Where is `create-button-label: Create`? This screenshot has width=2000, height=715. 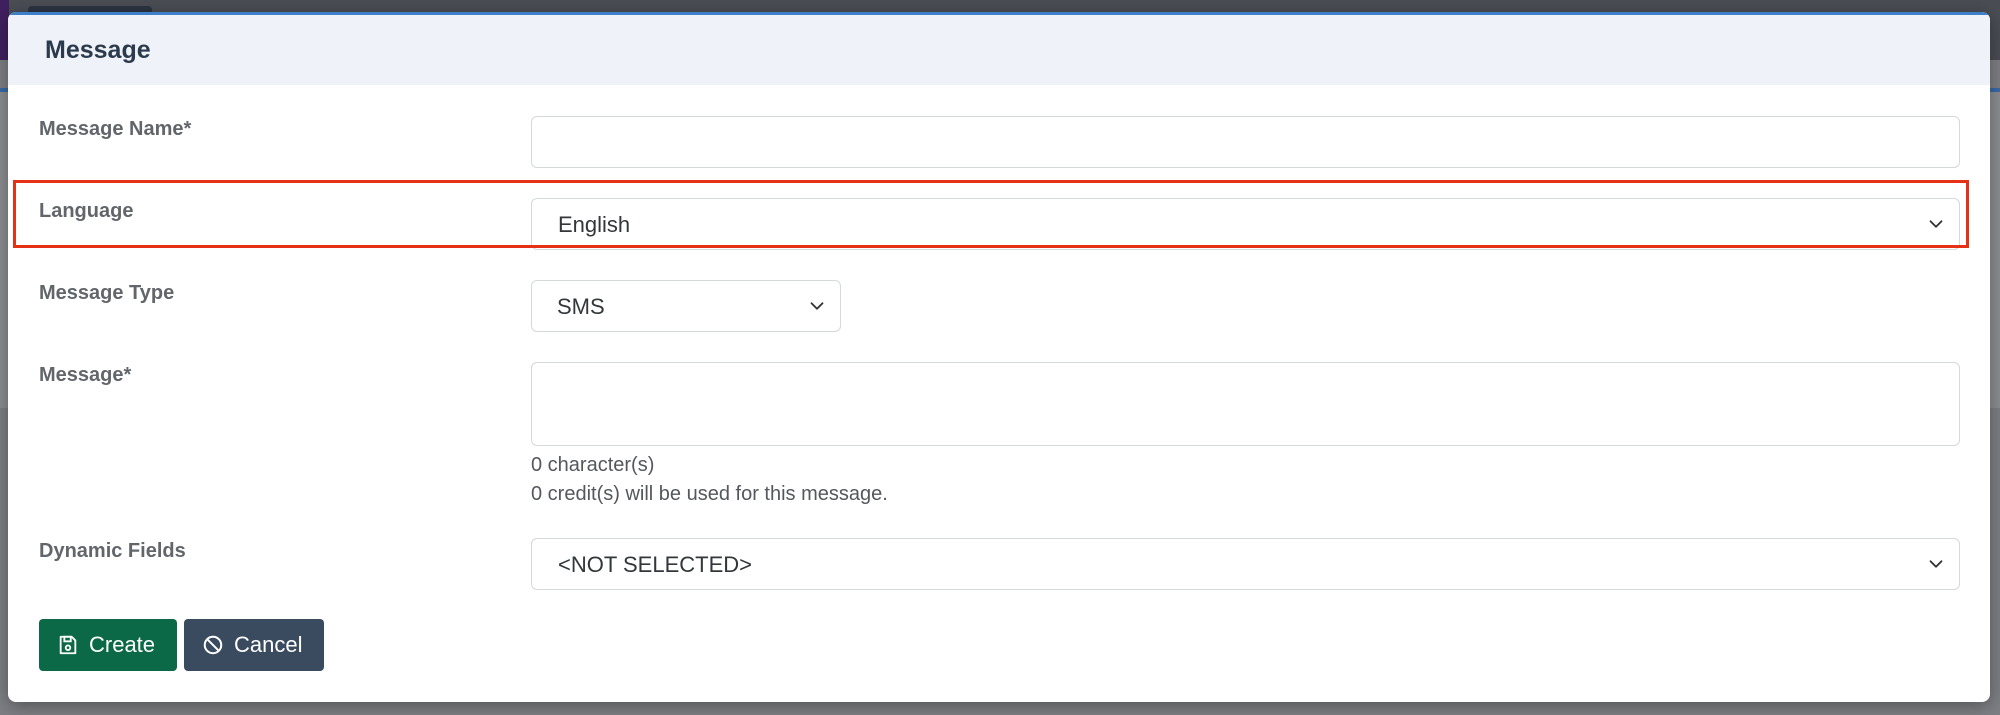
create-button-label: Create is located at coordinates (122, 644).